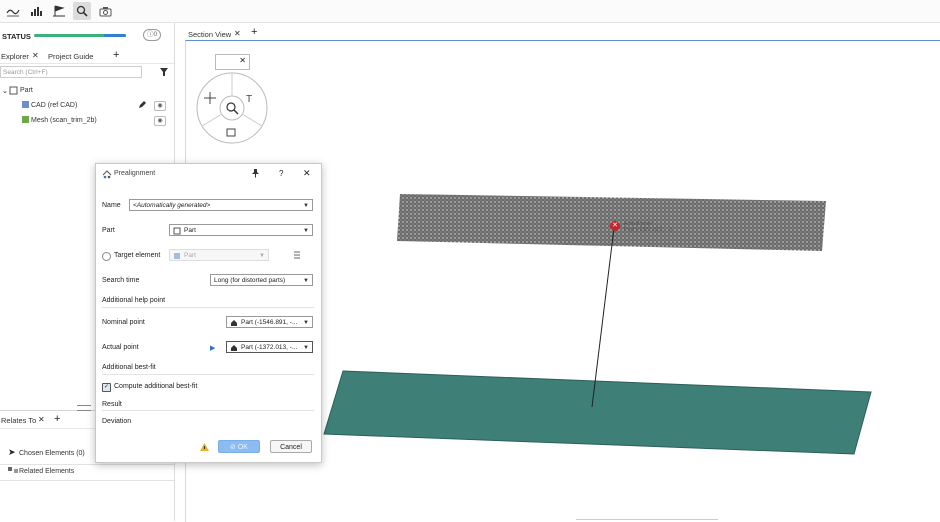 The image size is (940, 522). Describe the element at coordinates (597, 412) in the screenshot. I see `cad-plate` at that location.